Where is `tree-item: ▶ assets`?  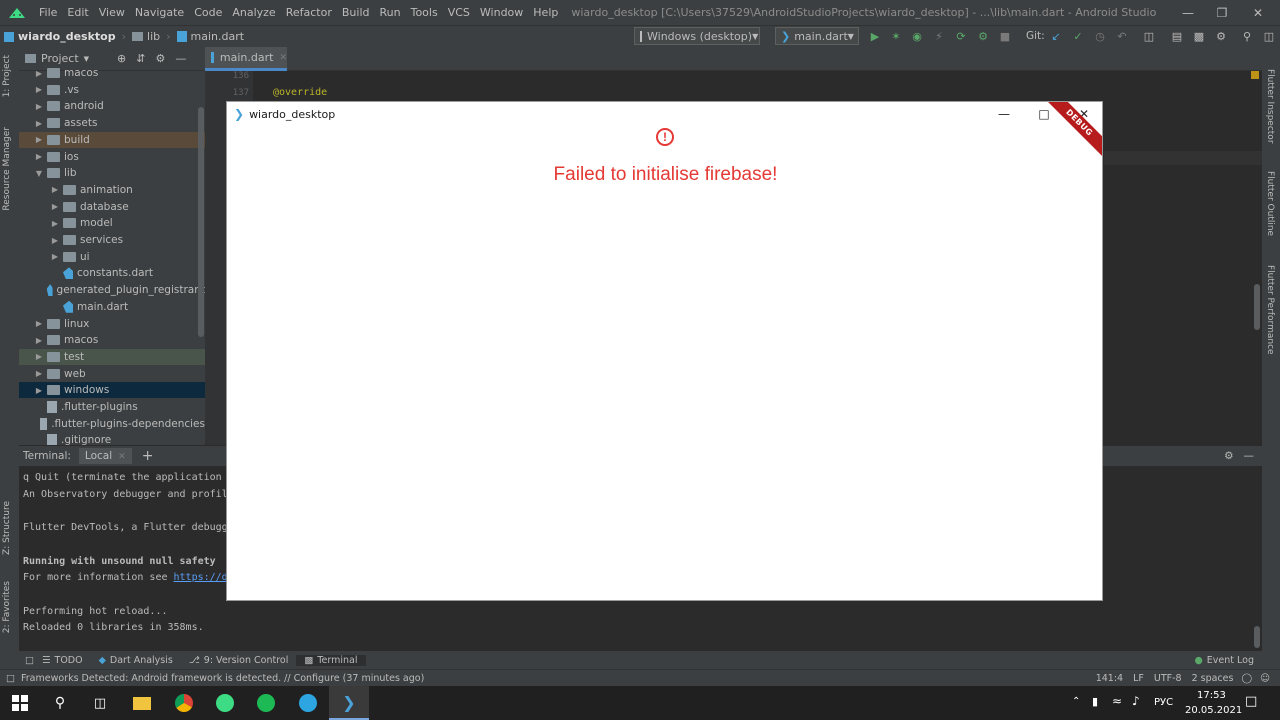
tree-item: ▶ assets is located at coordinates (112, 123).